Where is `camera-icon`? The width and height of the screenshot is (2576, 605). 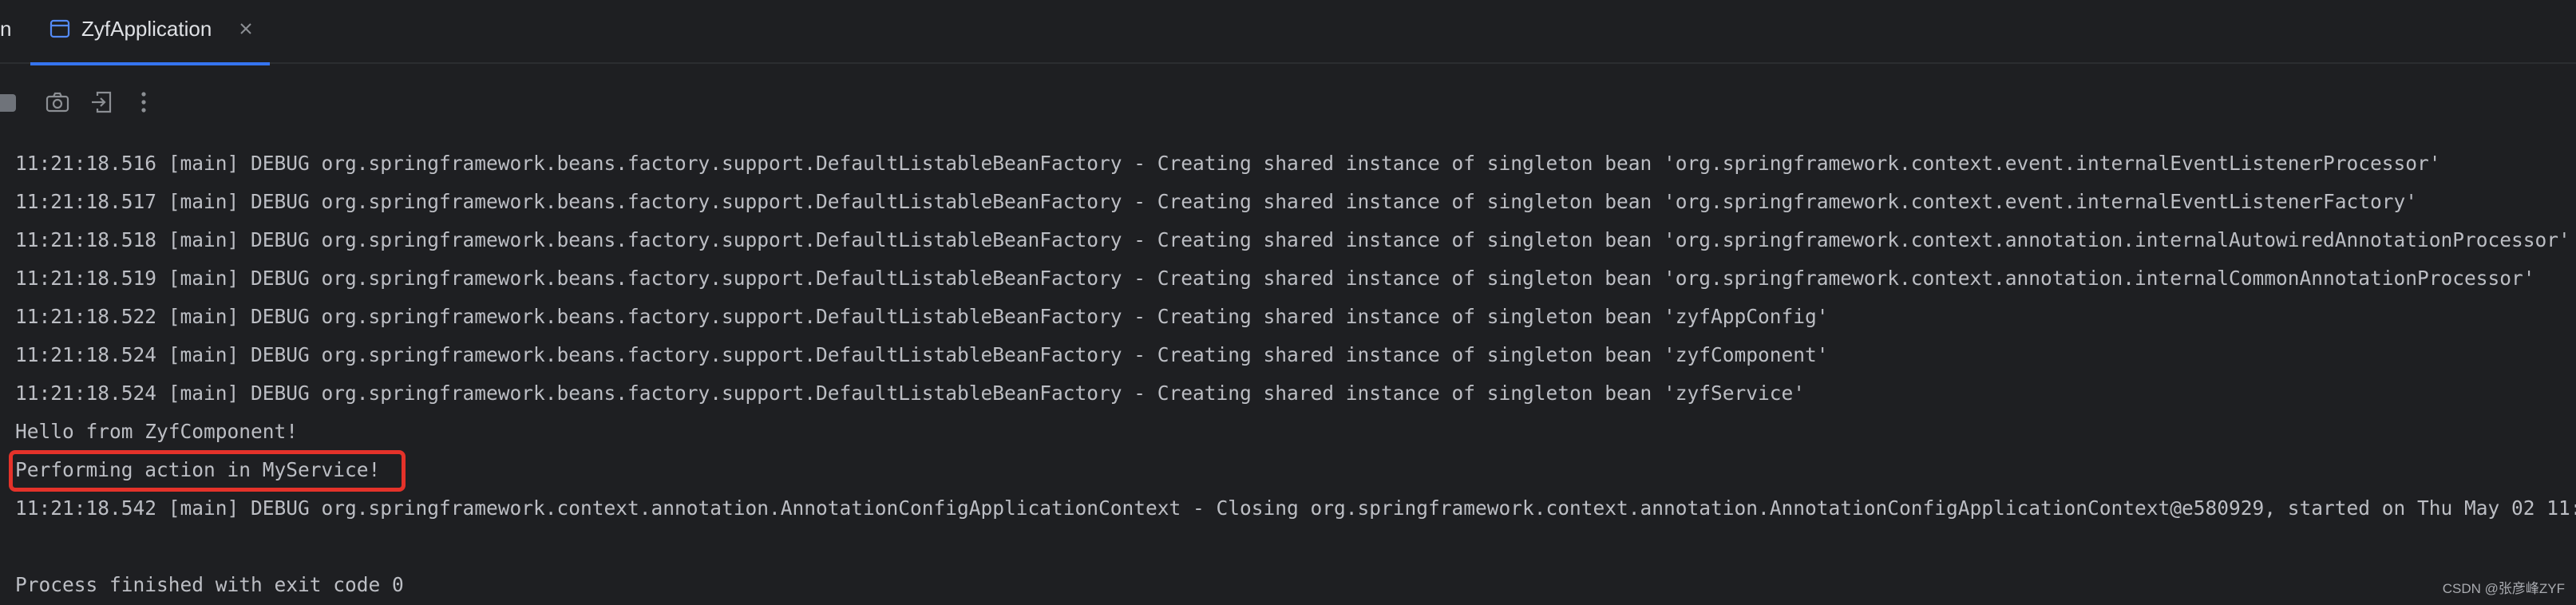 camera-icon is located at coordinates (57, 104).